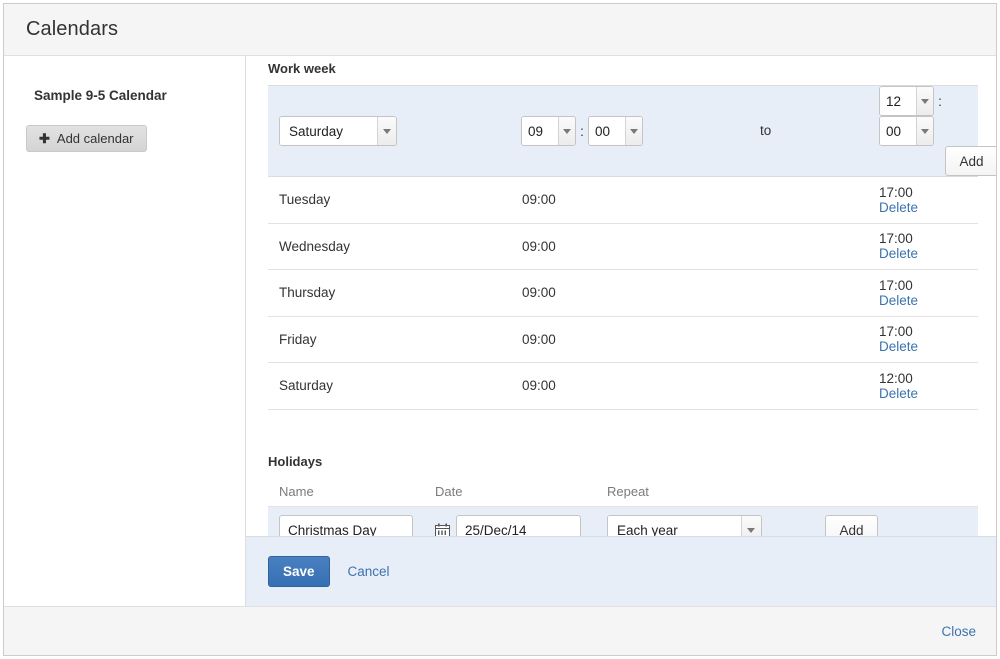  What do you see at coordinates (500, 630) in the screenshot?
I see `dialog-footer: Close` at bounding box center [500, 630].